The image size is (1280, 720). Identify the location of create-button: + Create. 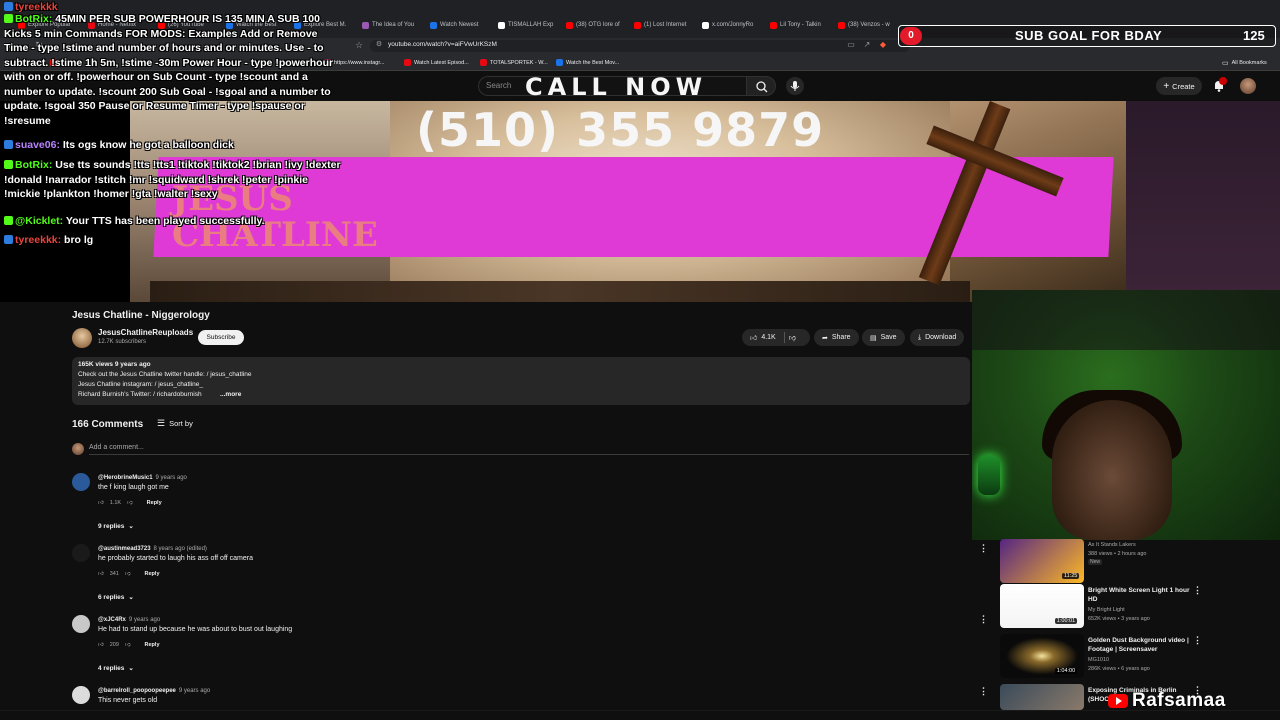
(1179, 86).